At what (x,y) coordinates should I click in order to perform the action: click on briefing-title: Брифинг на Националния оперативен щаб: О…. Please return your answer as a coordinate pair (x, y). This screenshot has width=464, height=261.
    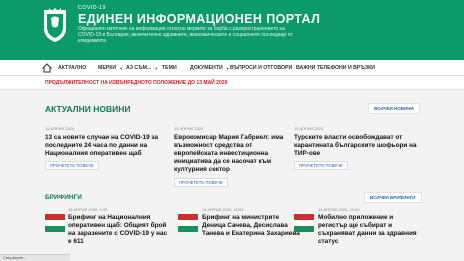
    Looking at the image, I should click on (118, 230).